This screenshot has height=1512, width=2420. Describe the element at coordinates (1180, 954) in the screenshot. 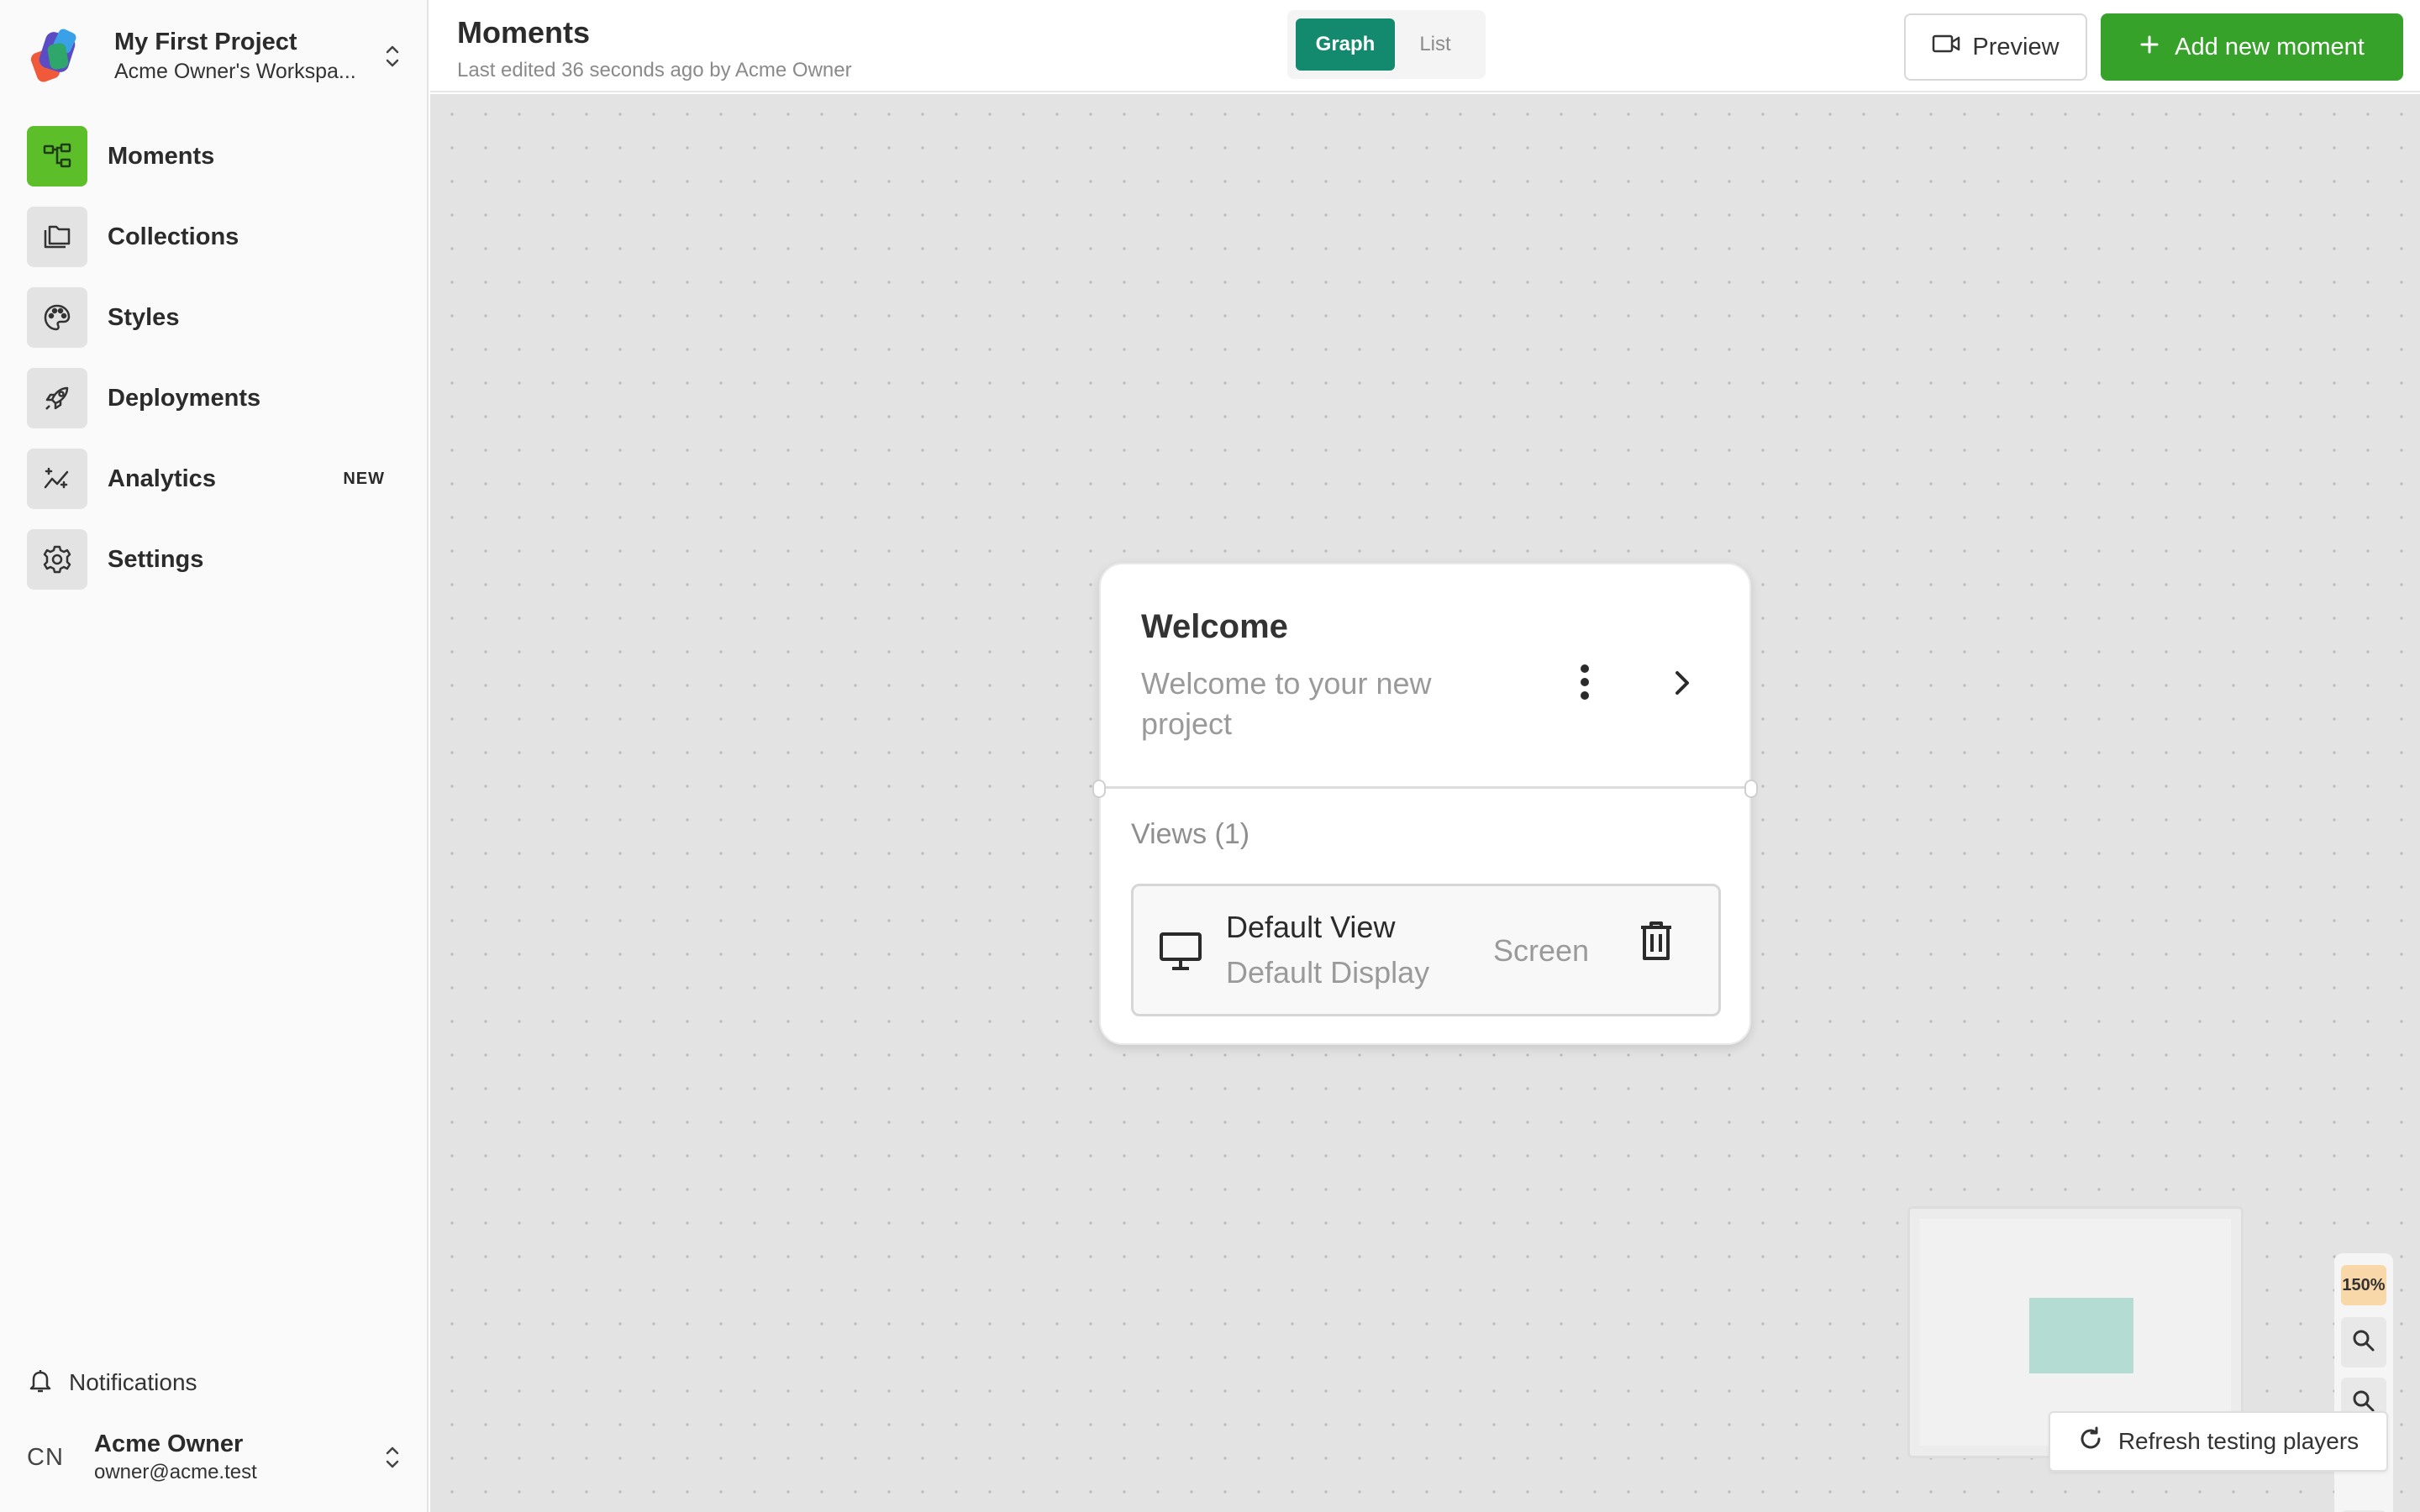

I see `monitor-icon` at that location.